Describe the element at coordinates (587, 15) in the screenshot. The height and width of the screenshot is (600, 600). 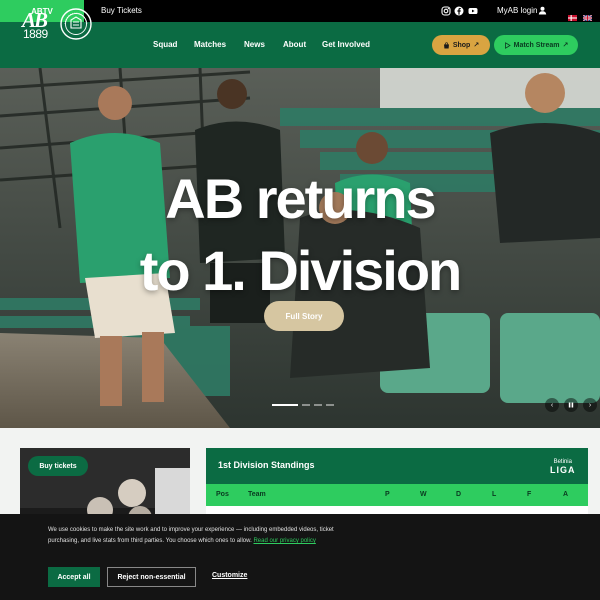
I see `english-flag-icon` at that location.